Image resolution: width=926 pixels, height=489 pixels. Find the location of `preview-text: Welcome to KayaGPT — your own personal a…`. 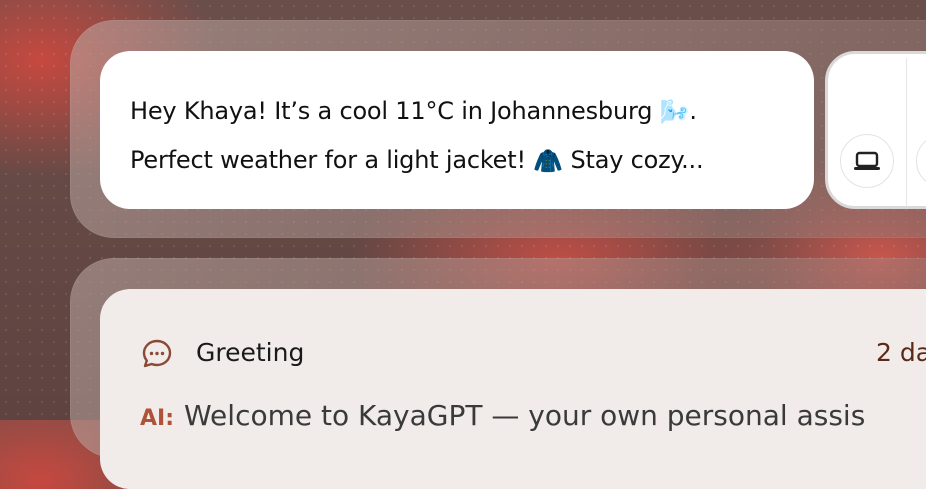

preview-text: Welcome to KayaGPT — your own personal a… is located at coordinates (525, 415).